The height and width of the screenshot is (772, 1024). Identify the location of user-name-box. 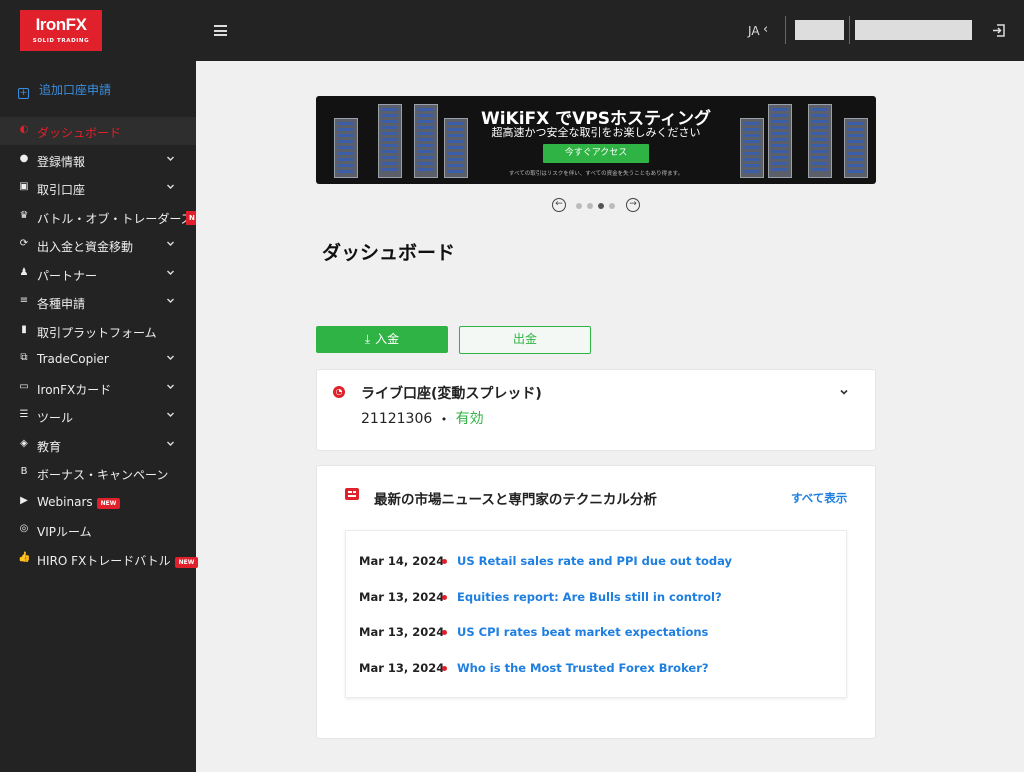
(819, 30).